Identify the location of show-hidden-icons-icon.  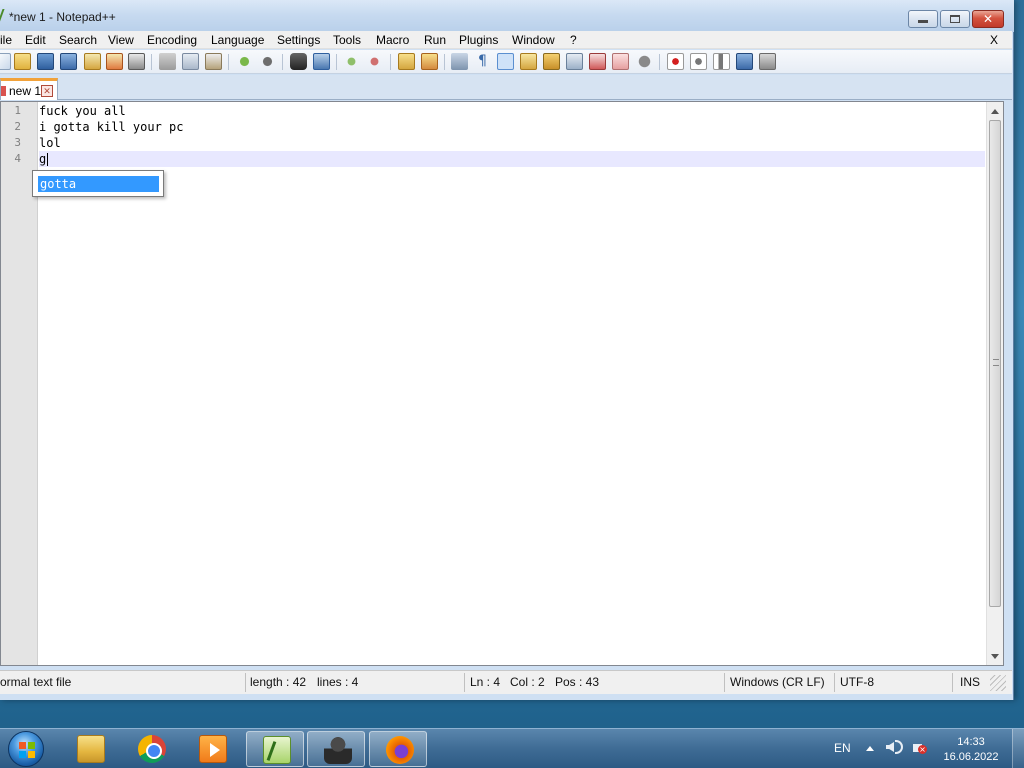
(870, 748).